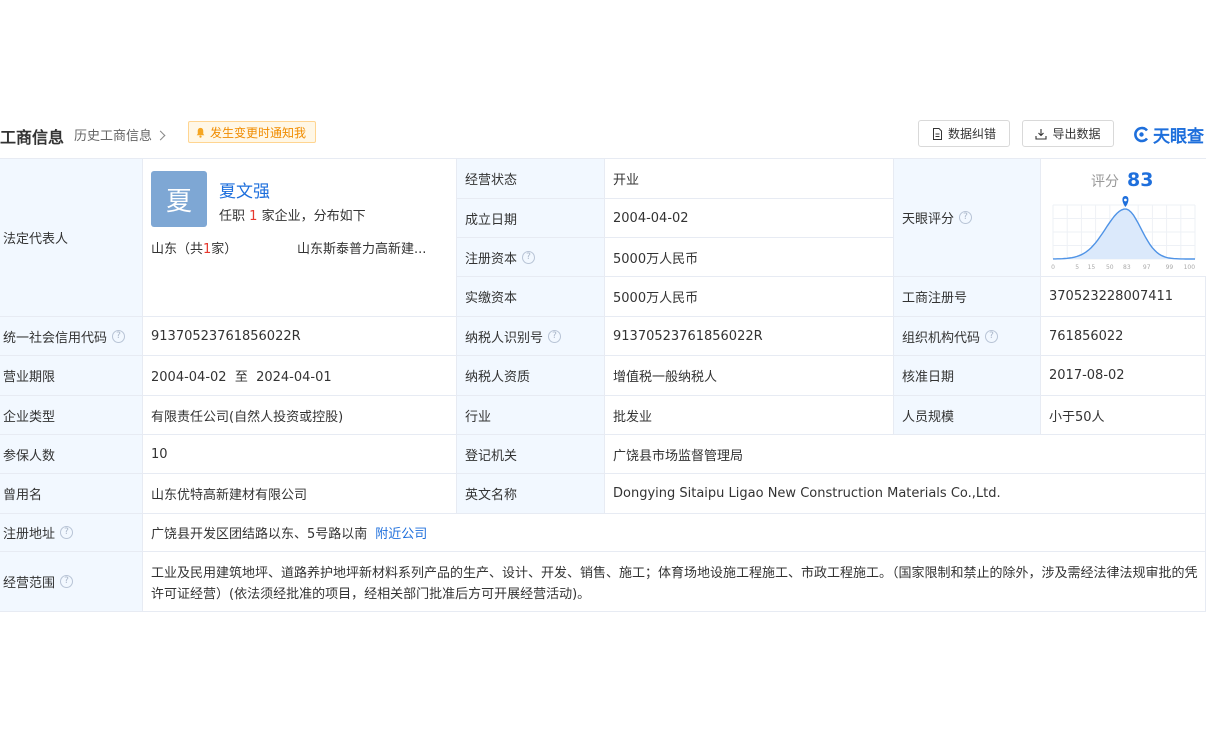 This screenshot has height=753, width=1206. I want to click on biz-reg-no-value: 370523228007411, so click(1123, 297).